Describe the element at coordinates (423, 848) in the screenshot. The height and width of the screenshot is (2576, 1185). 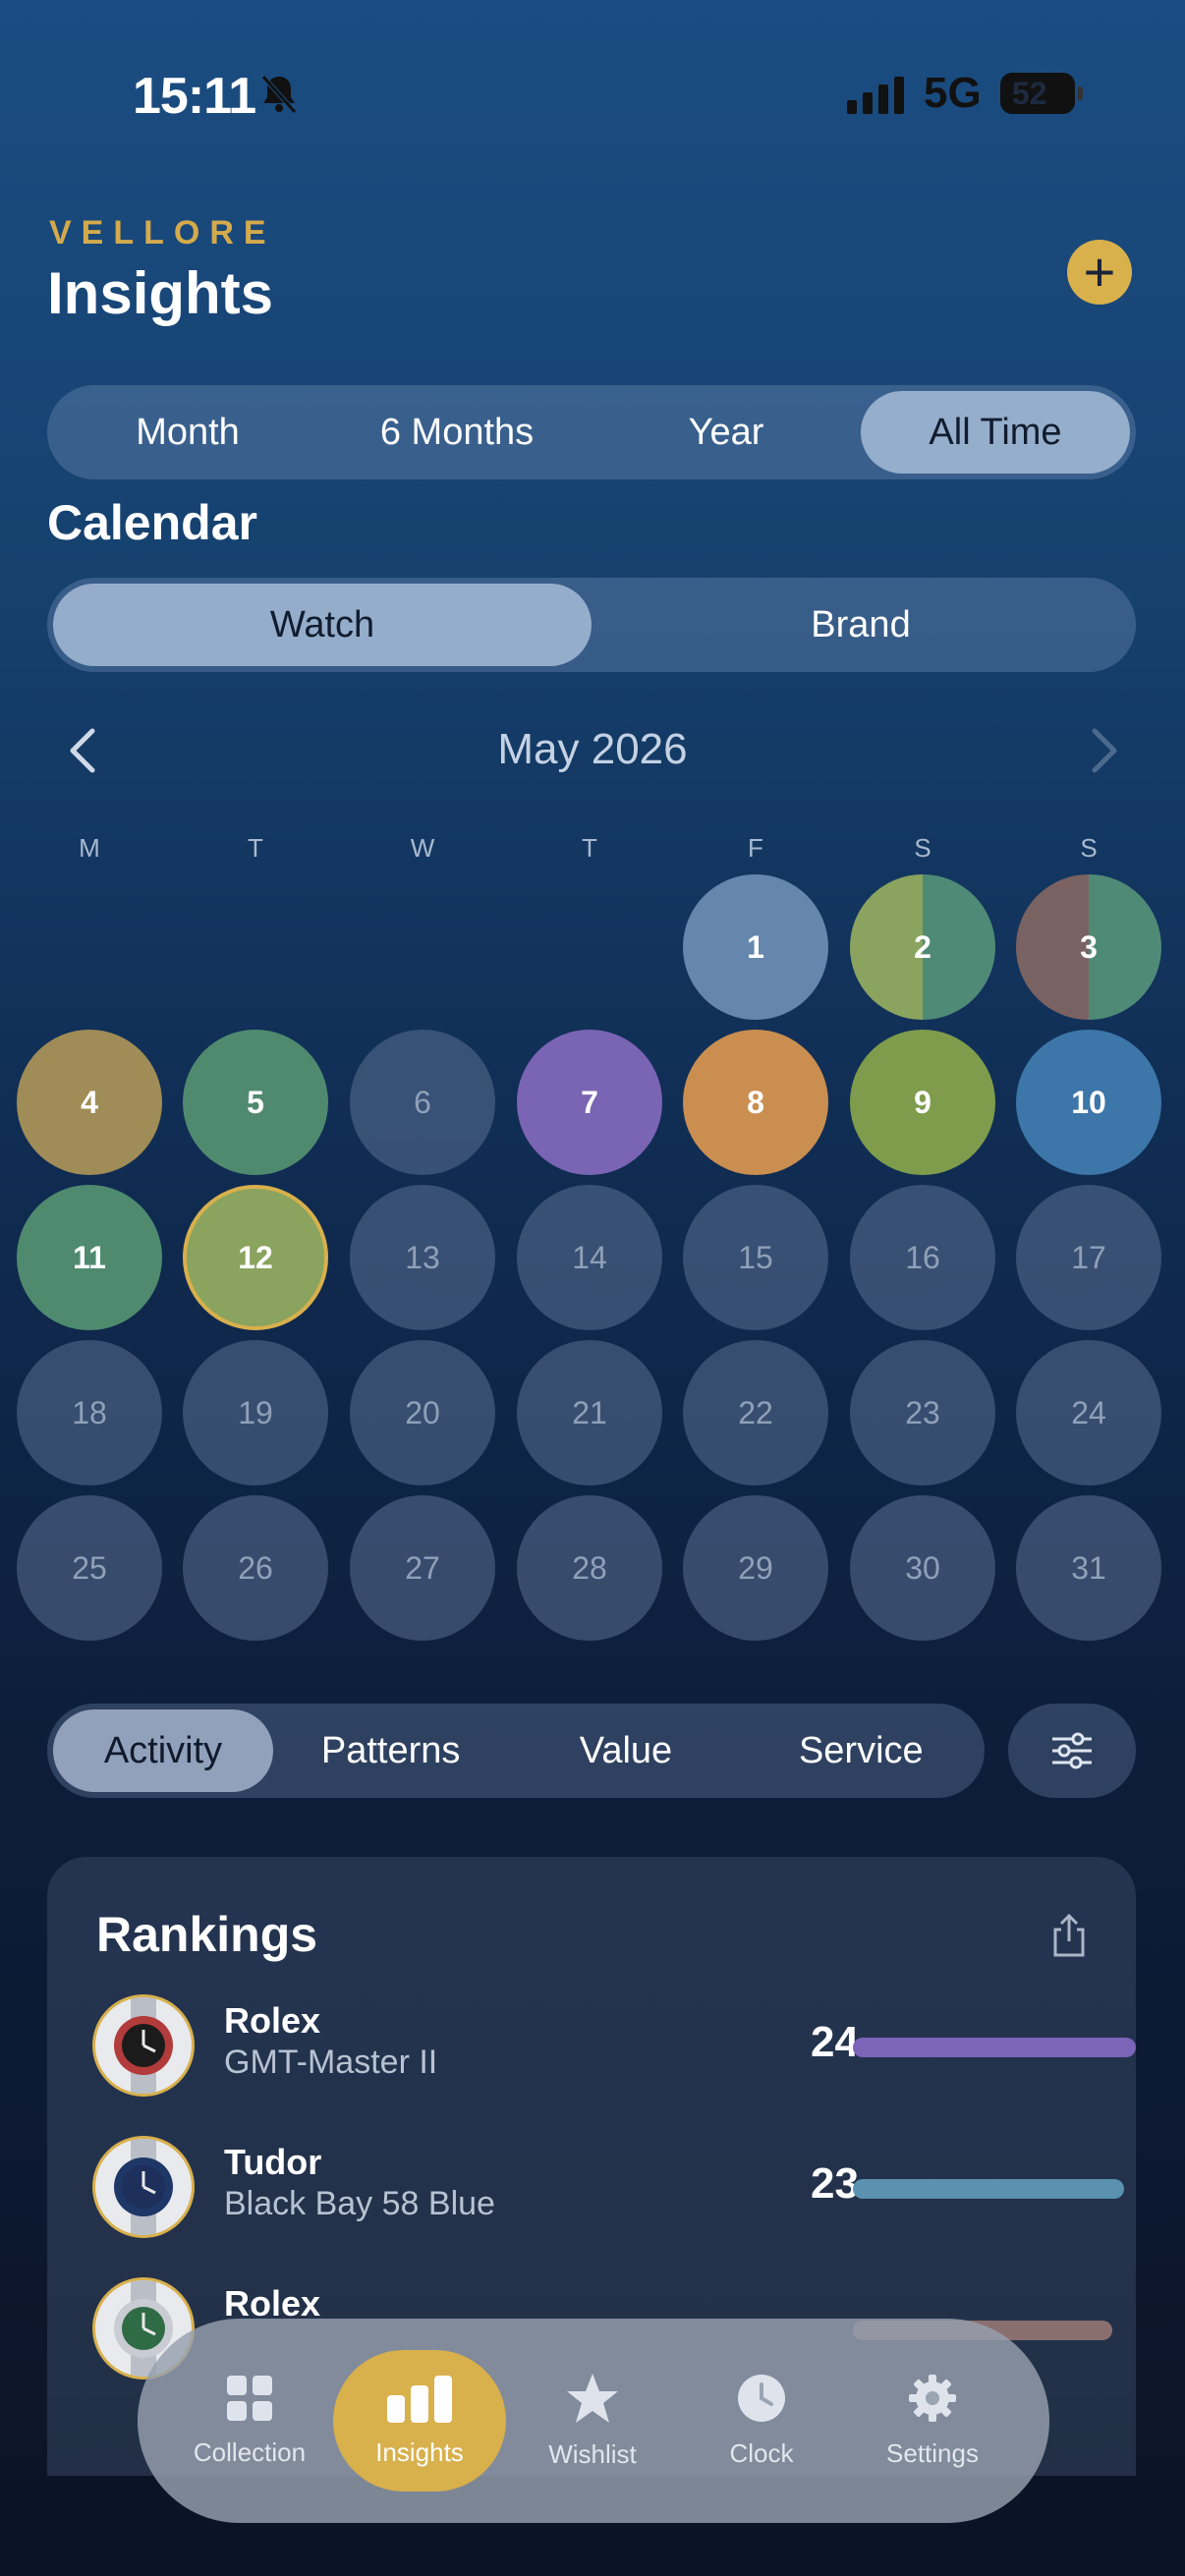
I see `weekday-label: W` at that location.